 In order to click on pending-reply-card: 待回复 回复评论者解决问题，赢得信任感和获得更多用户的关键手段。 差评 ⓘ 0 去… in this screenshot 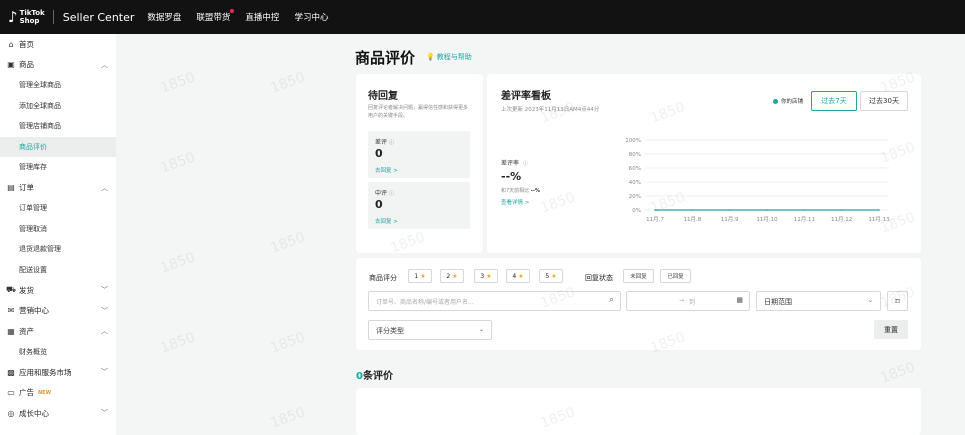, I will do `click(419, 163)`.